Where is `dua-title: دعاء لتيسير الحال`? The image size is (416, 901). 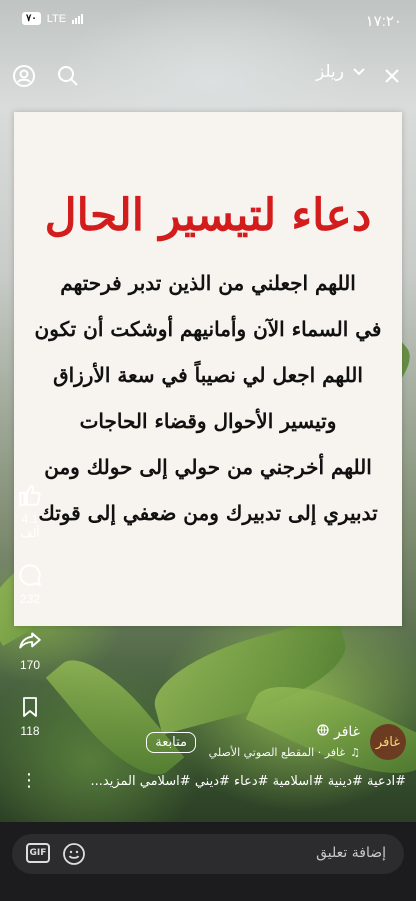 dua-title: دعاء لتيسير الحال is located at coordinates (208, 215).